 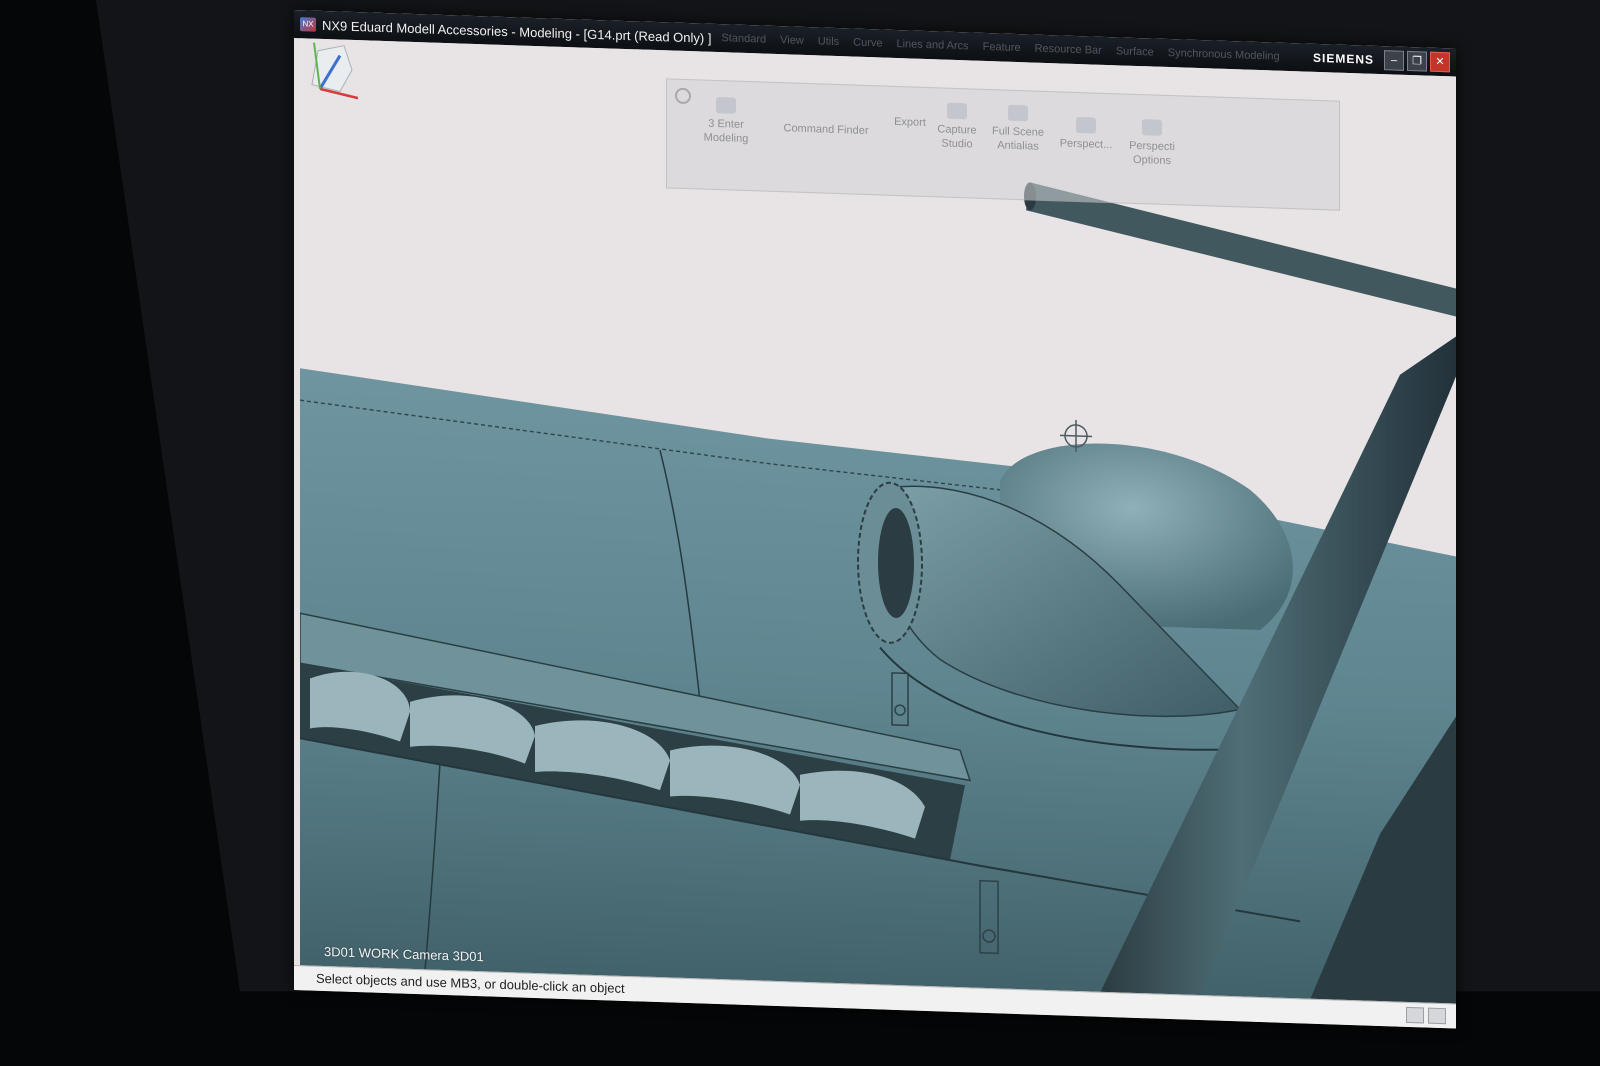 What do you see at coordinates (1394, 60) in the screenshot?
I see `minimize-button: –` at bounding box center [1394, 60].